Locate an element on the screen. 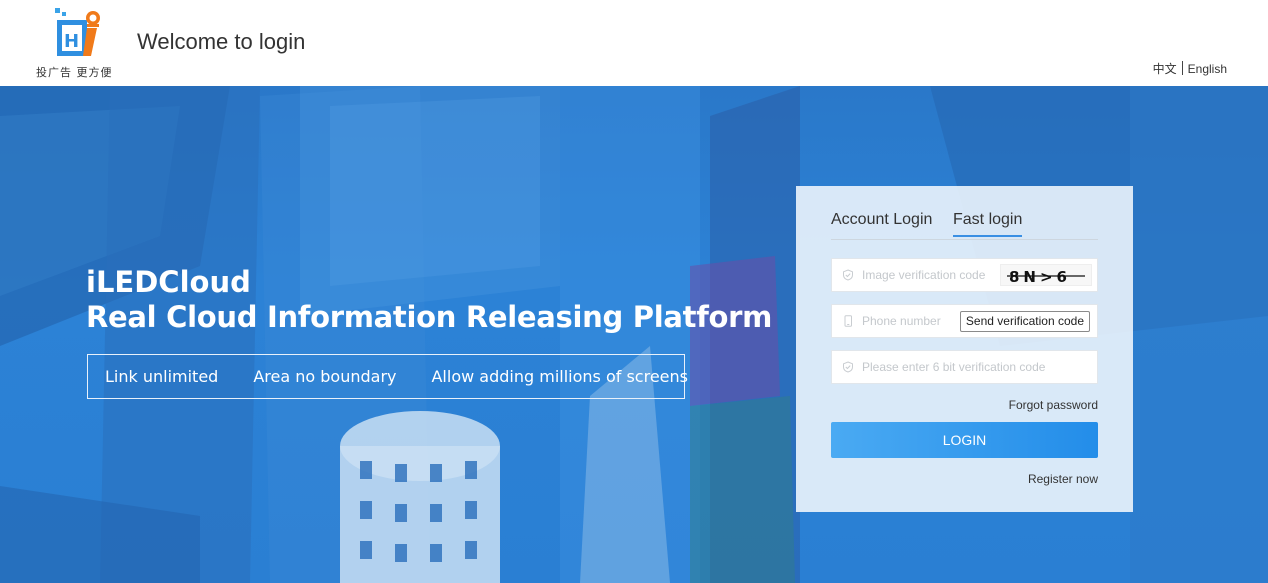  hero-title-product: iLEDCloud is located at coordinates (168, 282).